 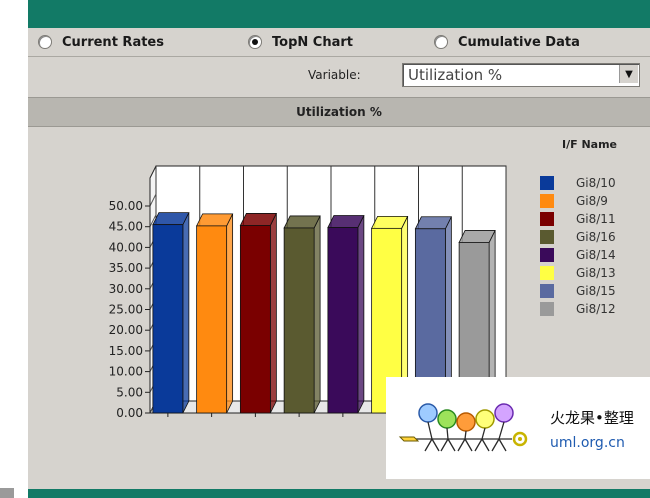 What do you see at coordinates (273, 313) in the screenshot?
I see `bar-side-Gi8/11` at bounding box center [273, 313].